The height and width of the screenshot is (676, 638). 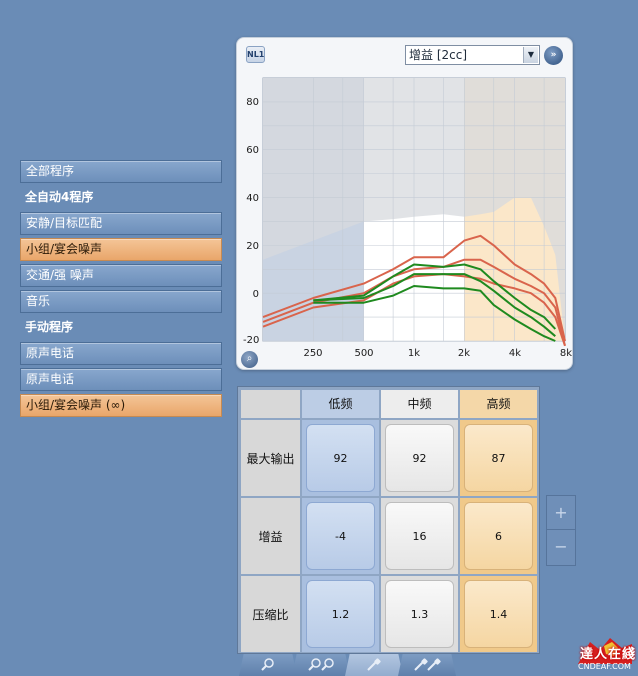 I want to click on gain-high-cell: 6, so click(x=498, y=536).